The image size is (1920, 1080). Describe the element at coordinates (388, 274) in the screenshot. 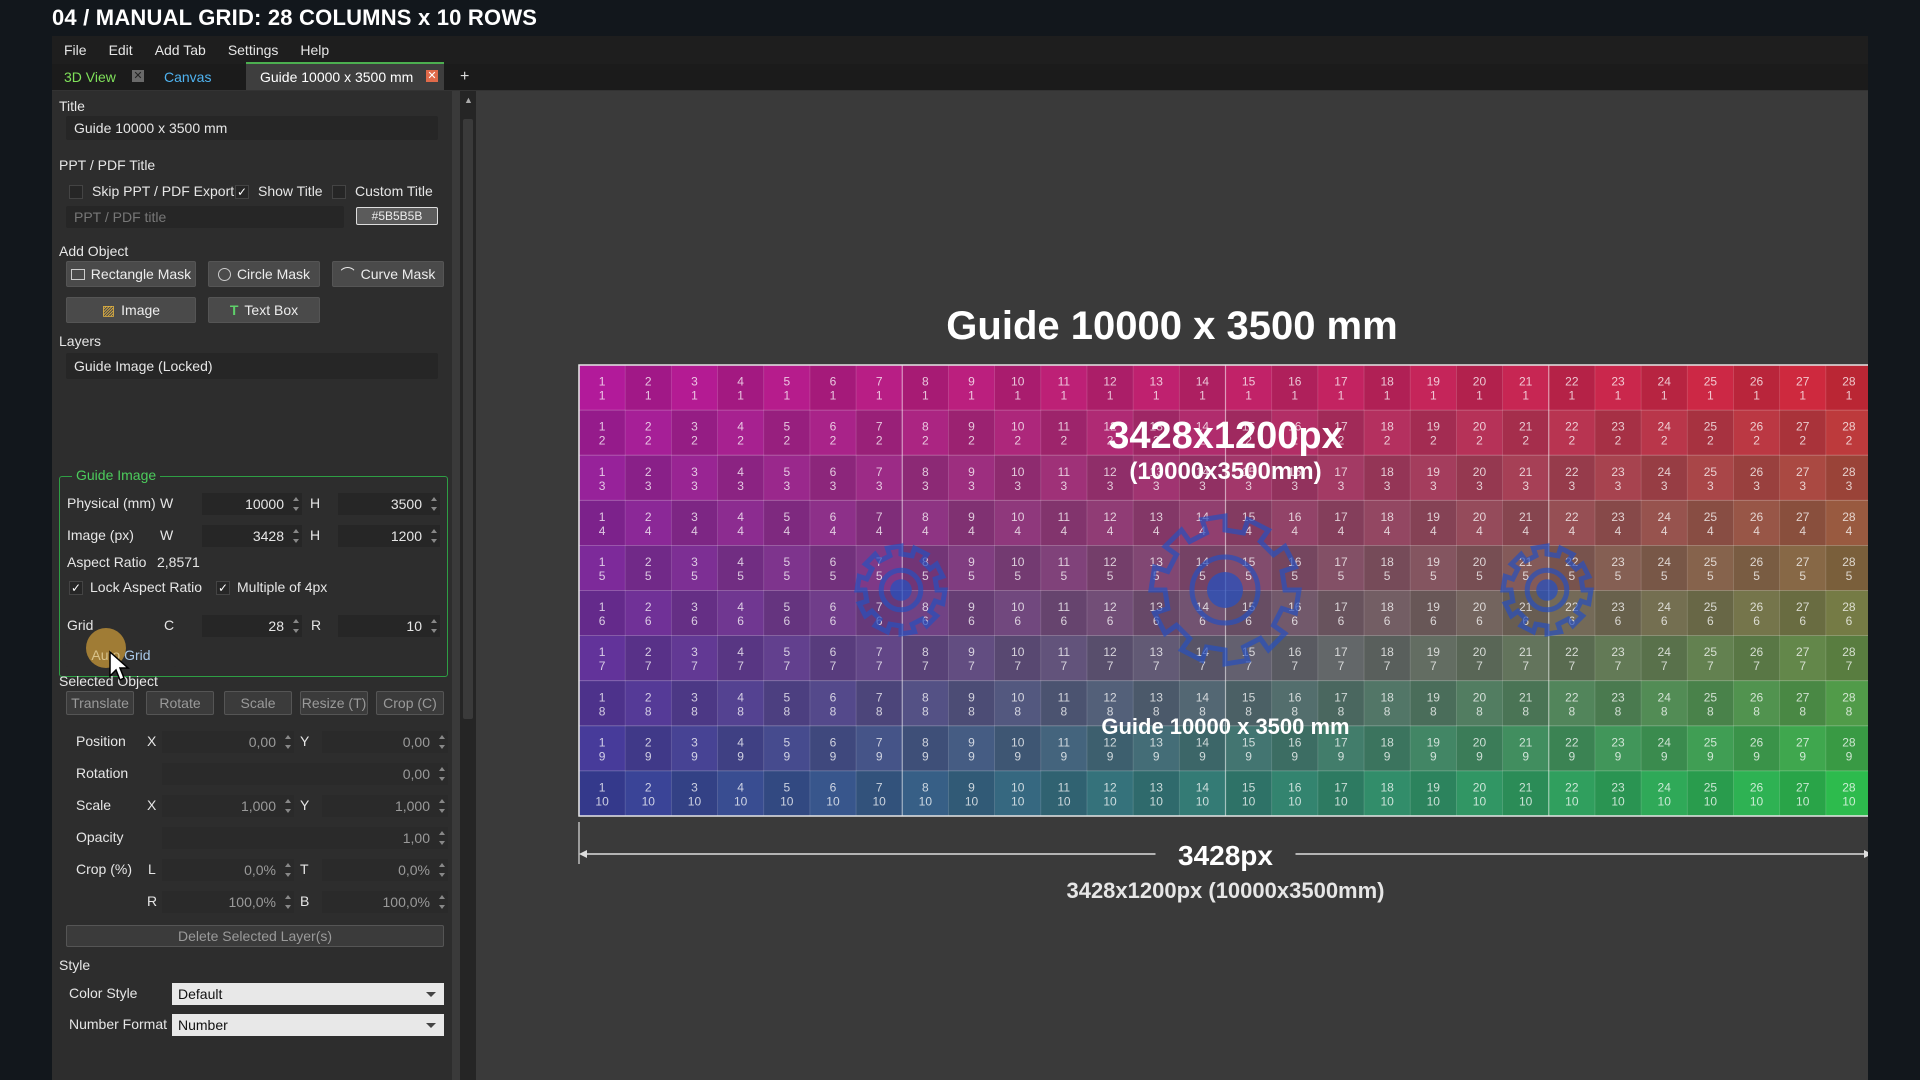

I see `curve-mask-button: ⌒ Curve Mask` at that location.